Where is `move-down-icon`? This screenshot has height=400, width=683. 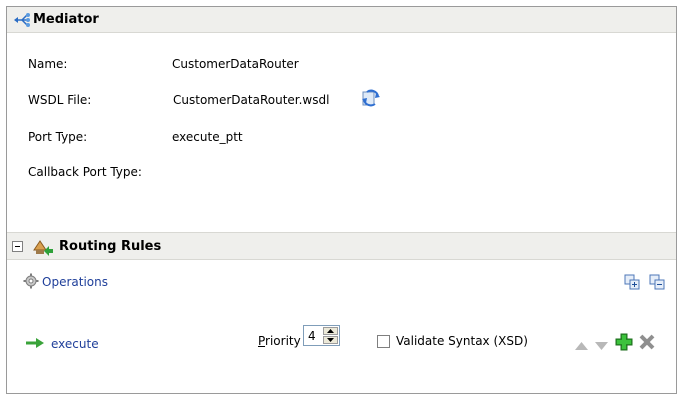
move-down-icon is located at coordinates (601, 346).